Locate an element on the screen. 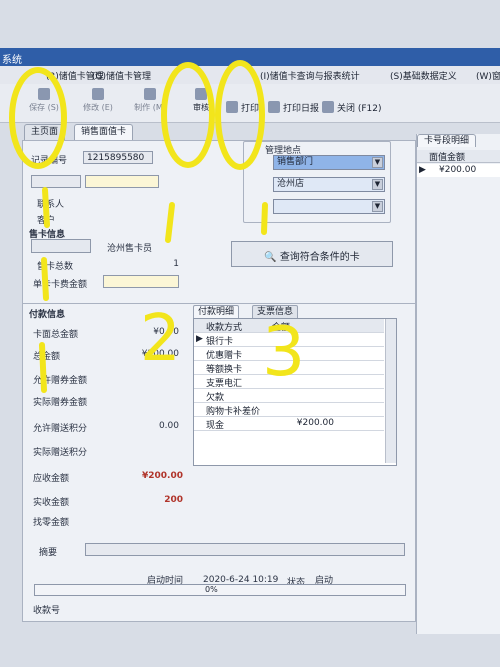  extra-select: ▼ is located at coordinates (329, 206).